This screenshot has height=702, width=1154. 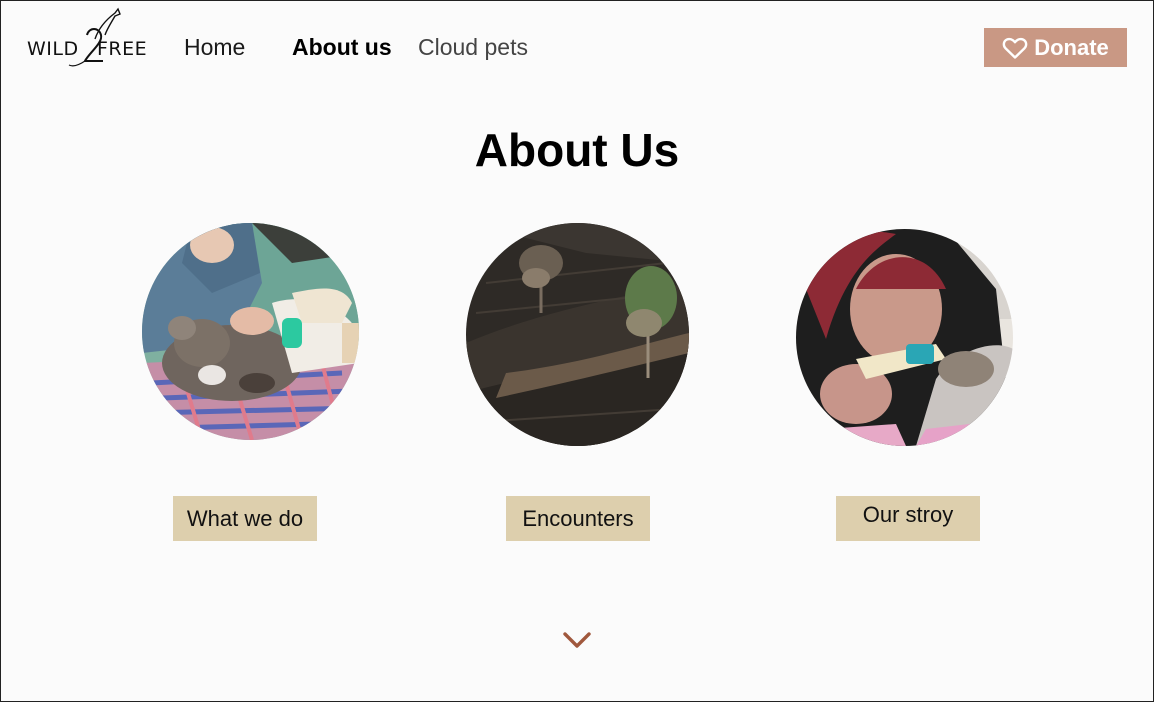 I want to click on nav-home-link: Home, so click(x=214, y=47).